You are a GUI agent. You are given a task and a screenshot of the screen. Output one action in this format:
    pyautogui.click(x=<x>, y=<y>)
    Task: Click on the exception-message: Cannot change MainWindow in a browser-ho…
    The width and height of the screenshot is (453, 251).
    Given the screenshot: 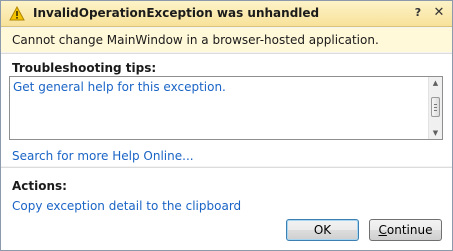 What is the action you would take?
    pyautogui.click(x=195, y=40)
    